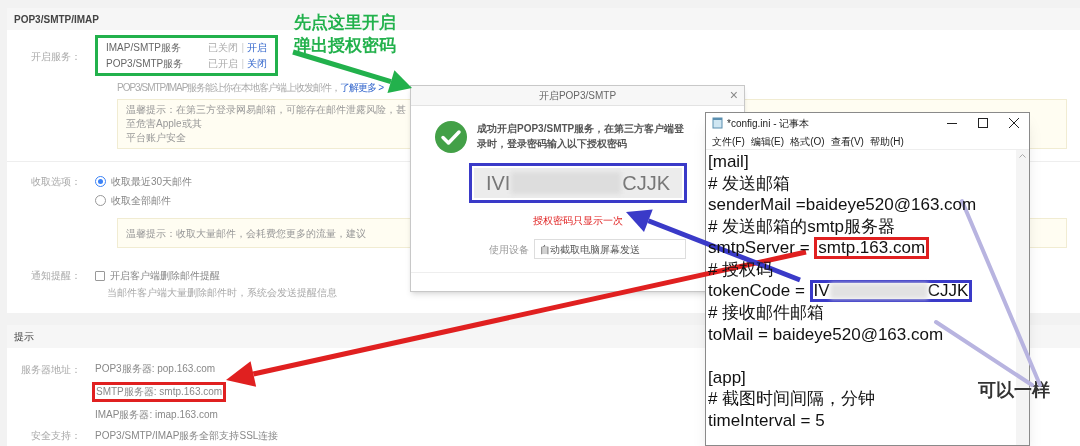  I want to click on notepad-icon, so click(717, 123).